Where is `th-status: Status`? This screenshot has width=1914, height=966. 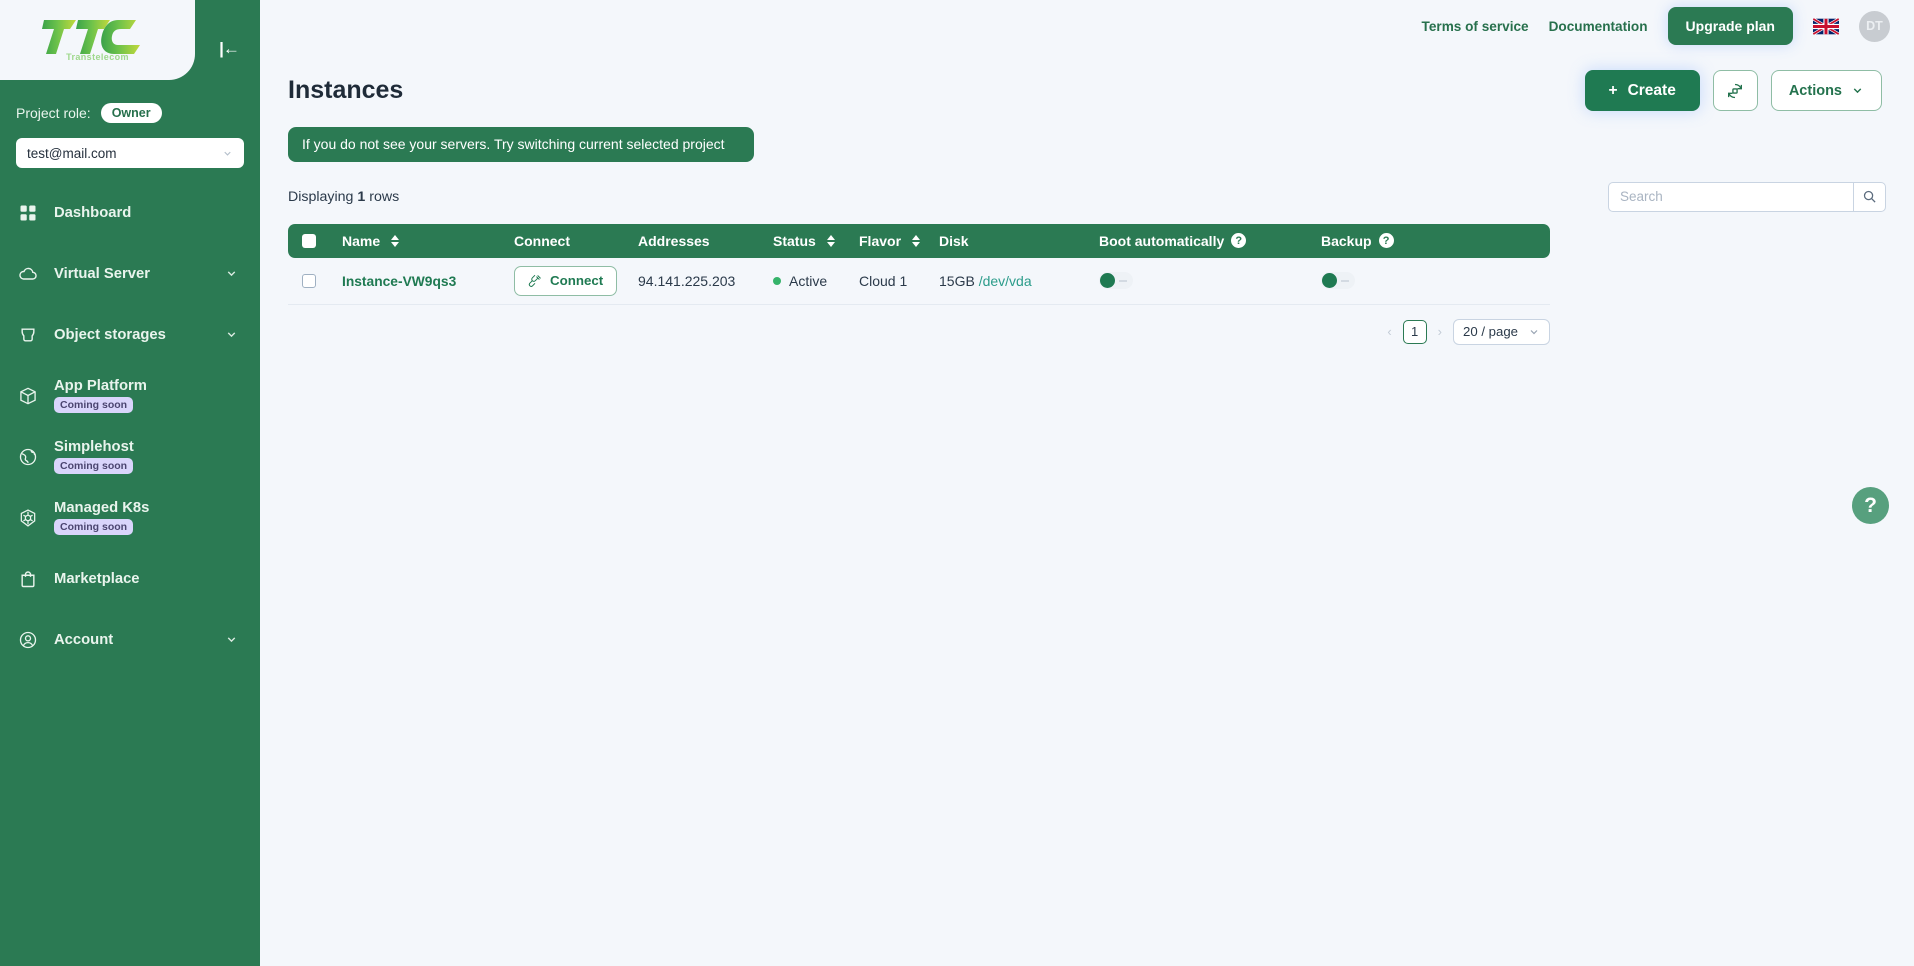
th-status: Status is located at coordinates (802, 240).